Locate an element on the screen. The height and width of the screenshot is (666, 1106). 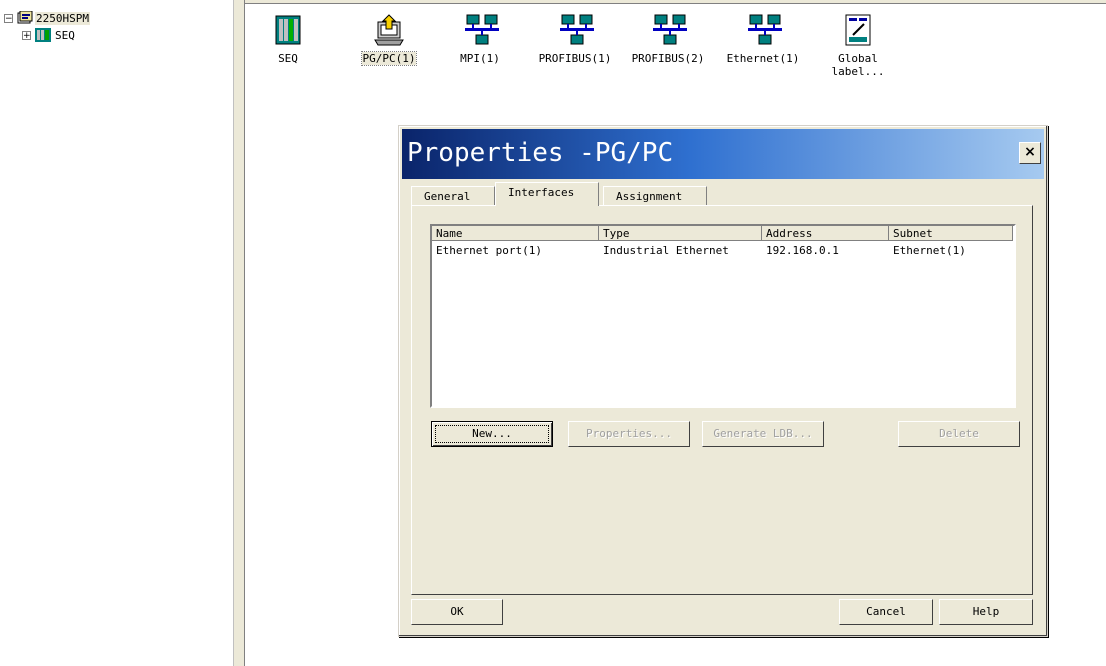
pgpc-icon is located at coordinates (389, 30).